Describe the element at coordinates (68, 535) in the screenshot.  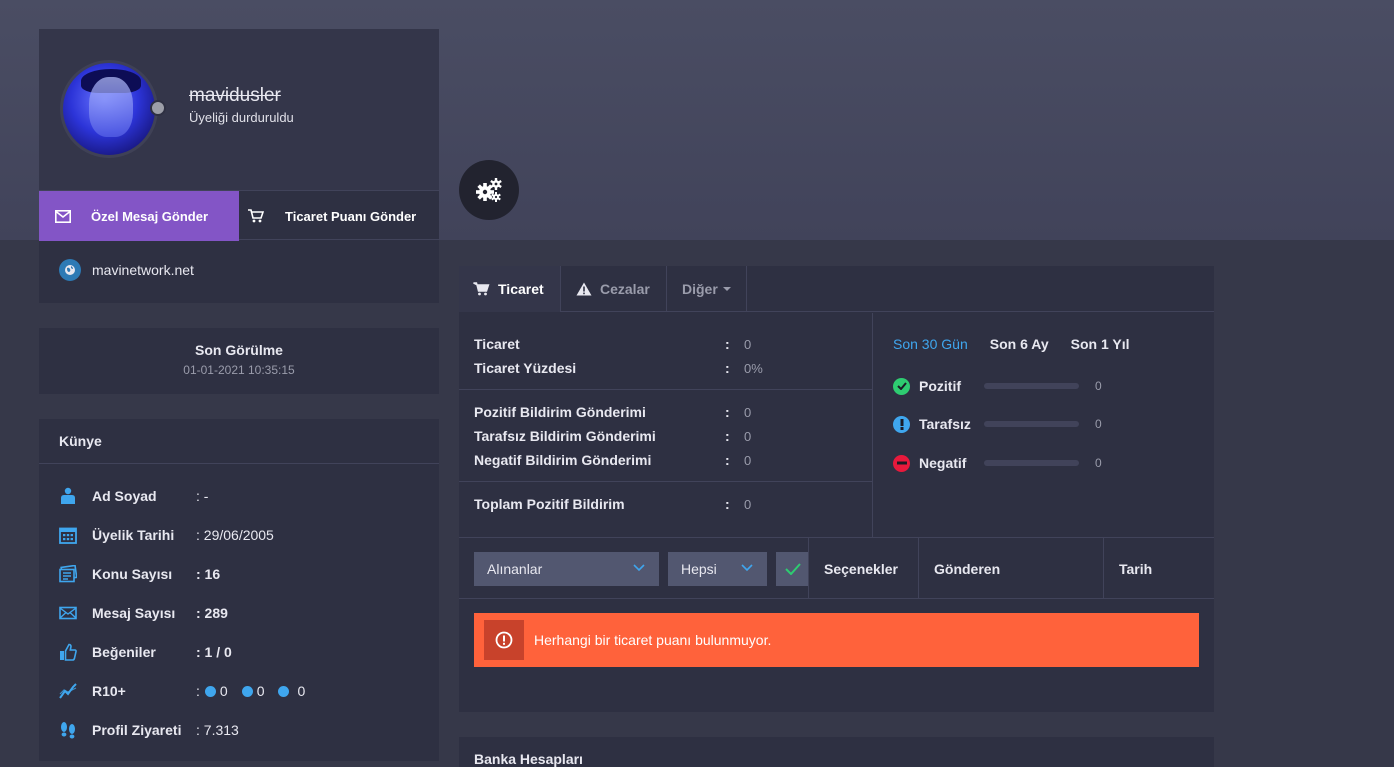
I see `calendar-icon` at that location.